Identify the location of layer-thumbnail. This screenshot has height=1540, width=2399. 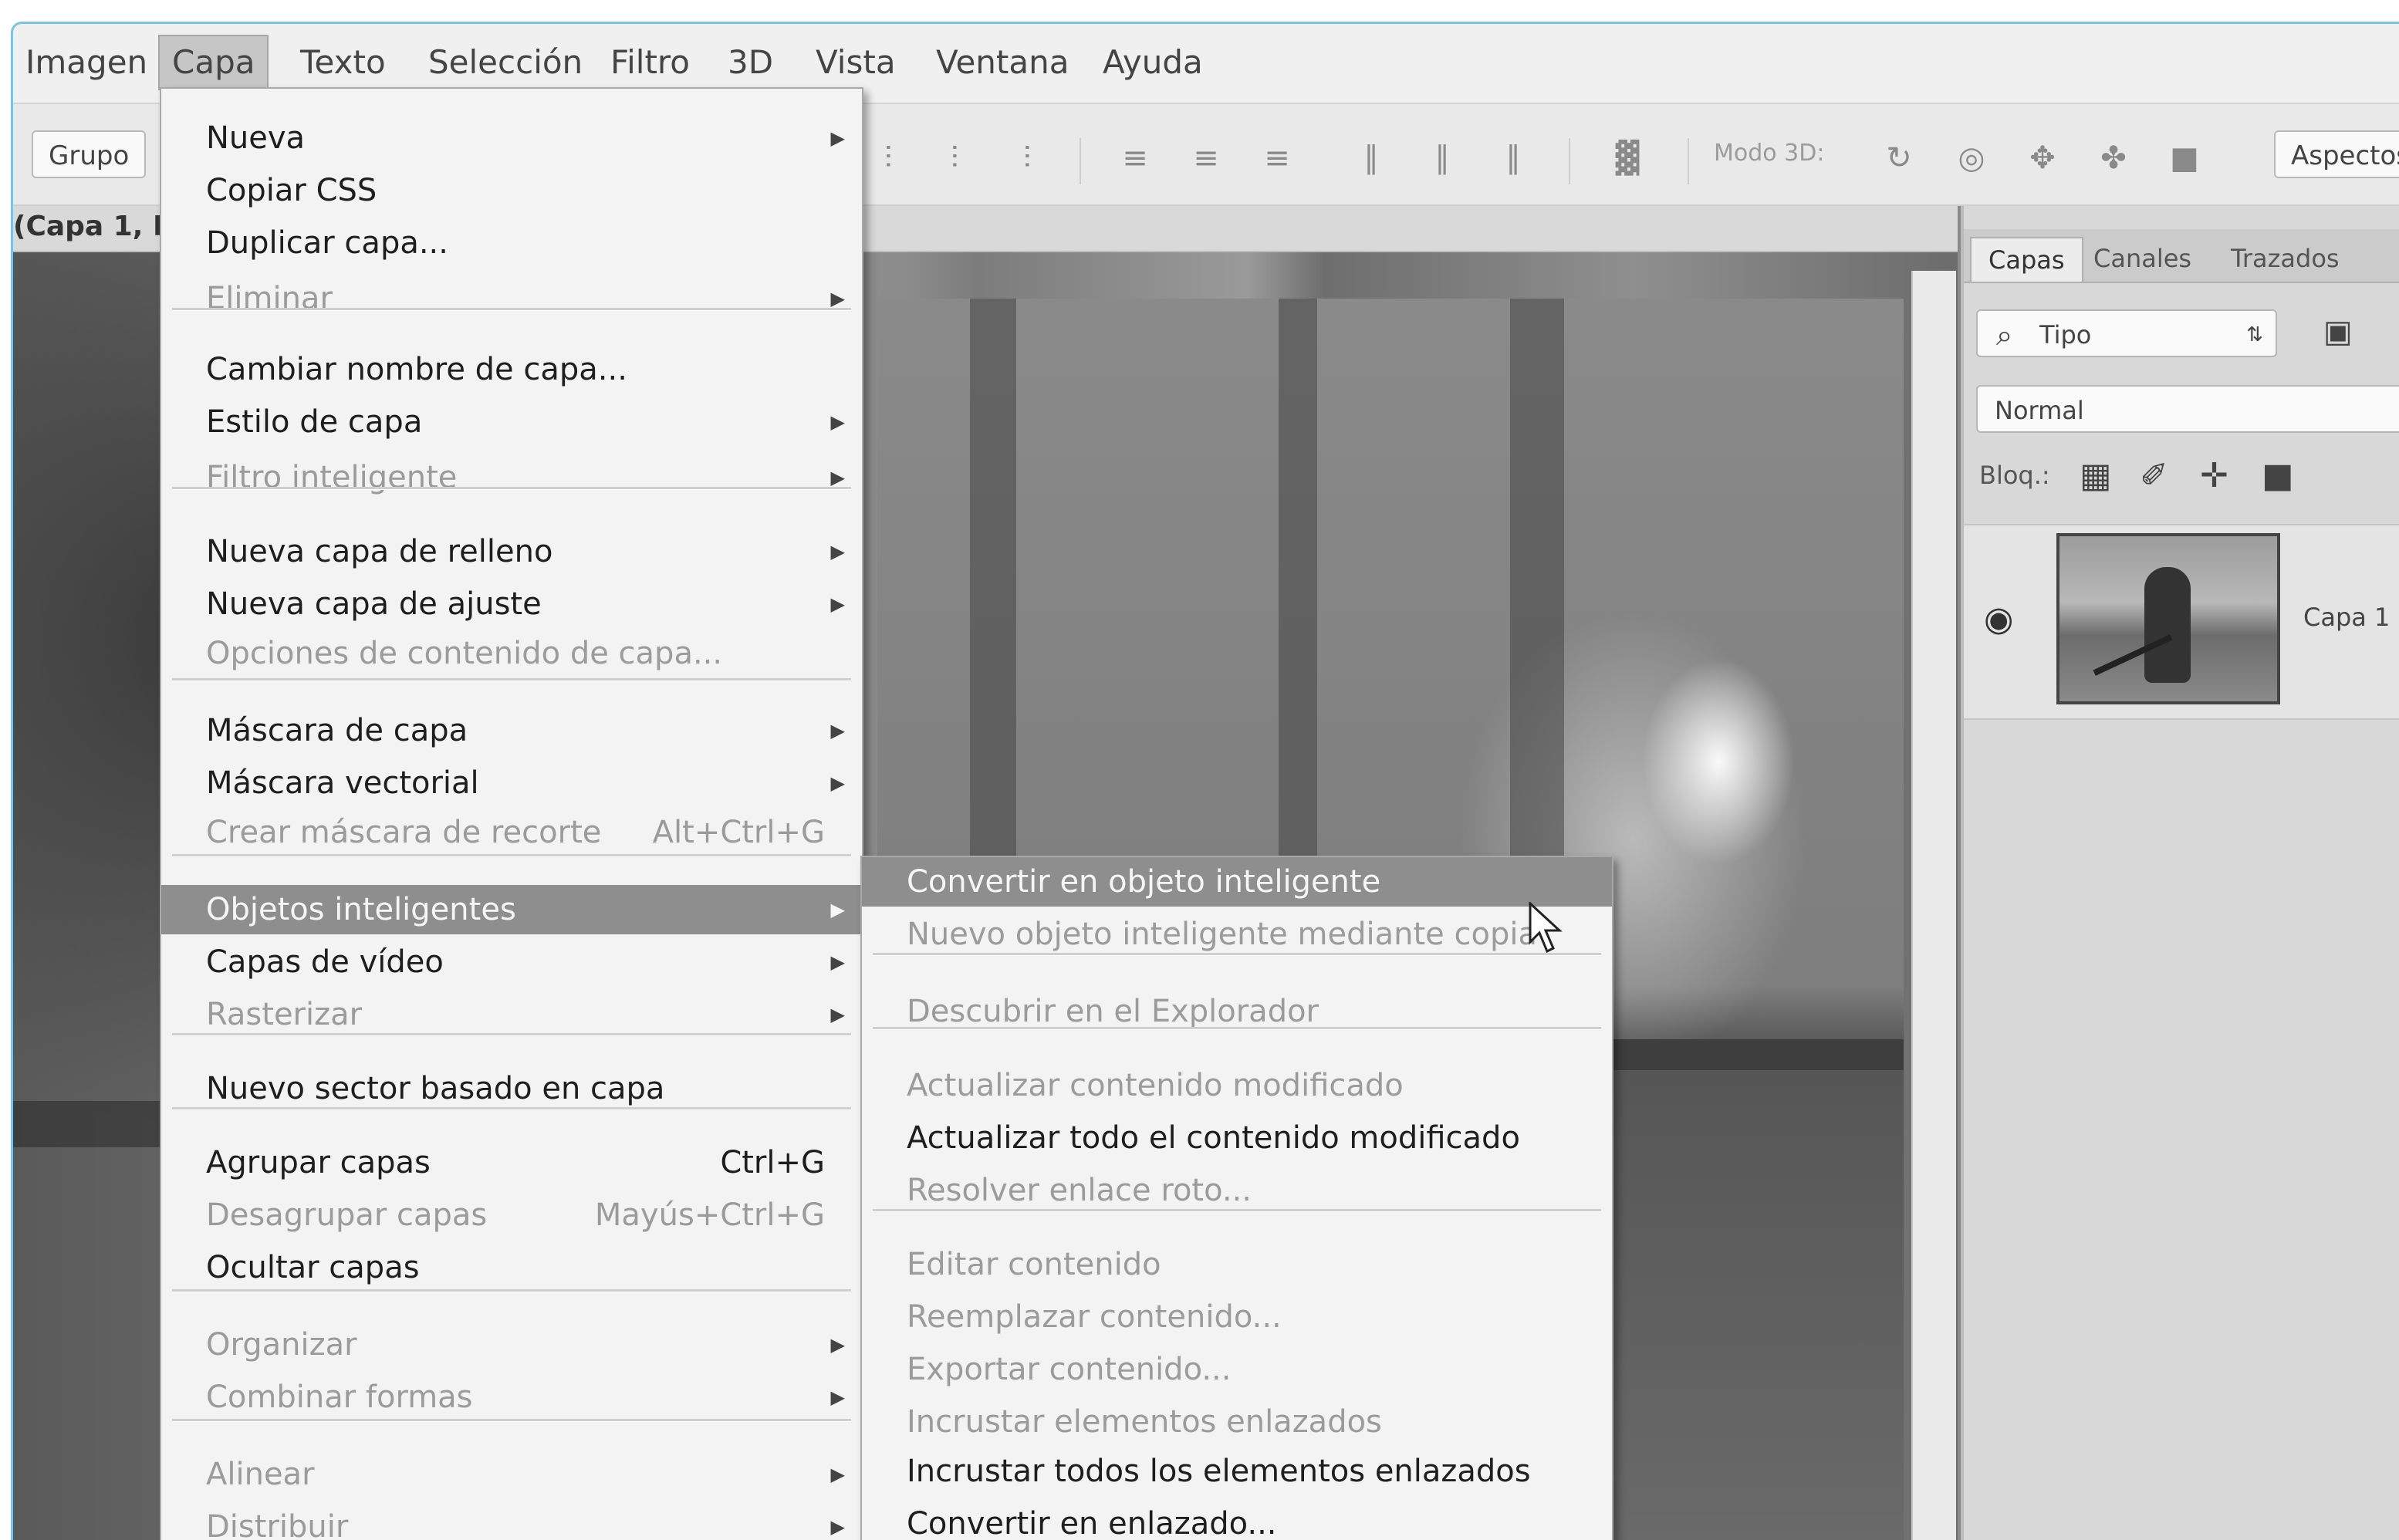
(2168, 618).